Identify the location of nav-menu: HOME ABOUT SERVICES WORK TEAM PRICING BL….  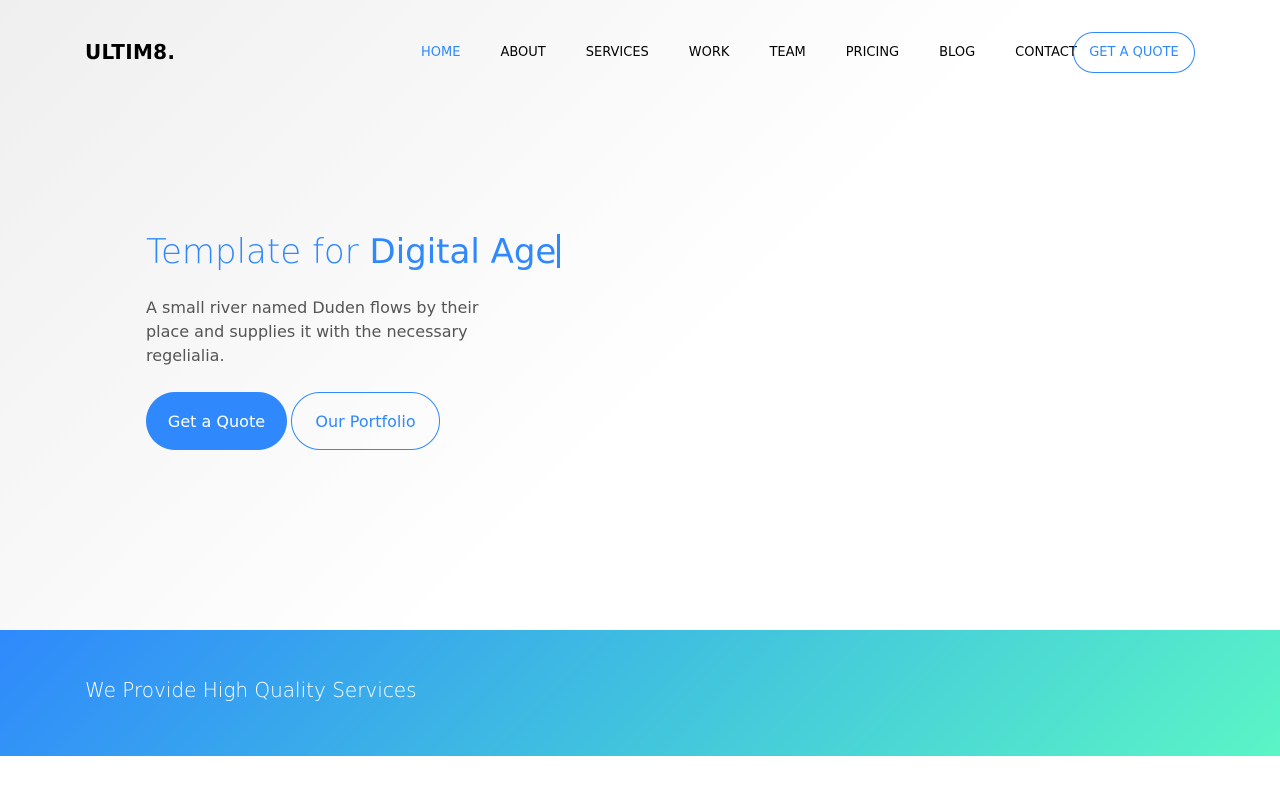
(749, 52).